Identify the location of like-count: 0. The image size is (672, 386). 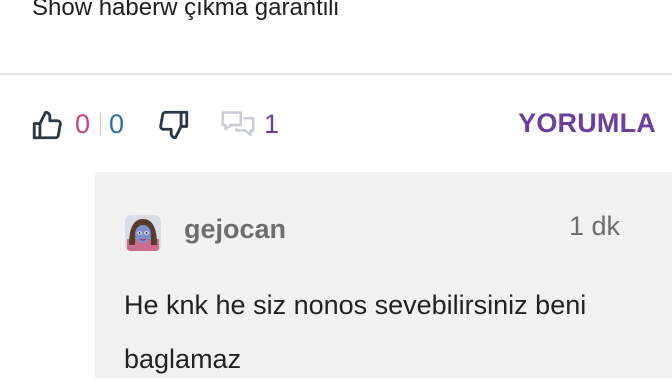
(83, 124).